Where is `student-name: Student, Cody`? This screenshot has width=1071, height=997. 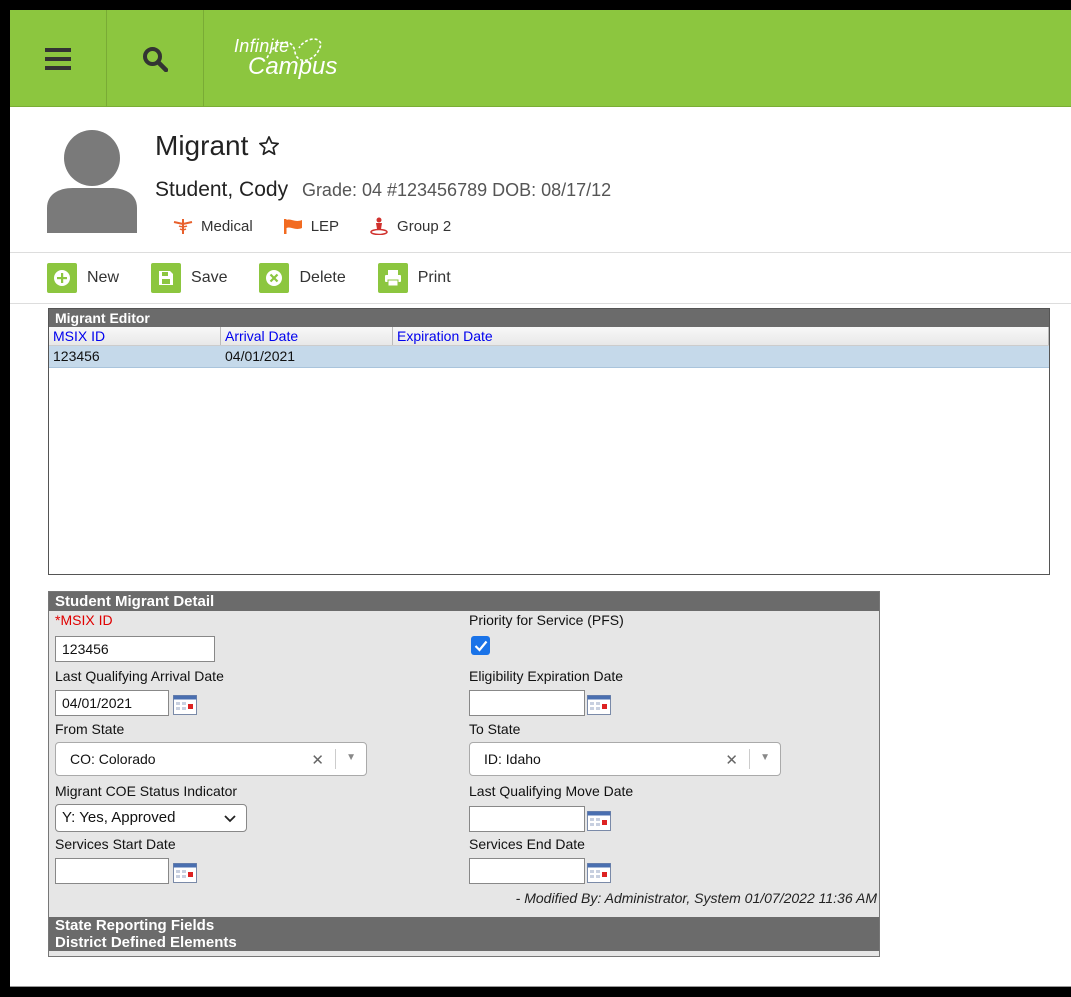 student-name: Student, Cody is located at coordinates (222, 189).